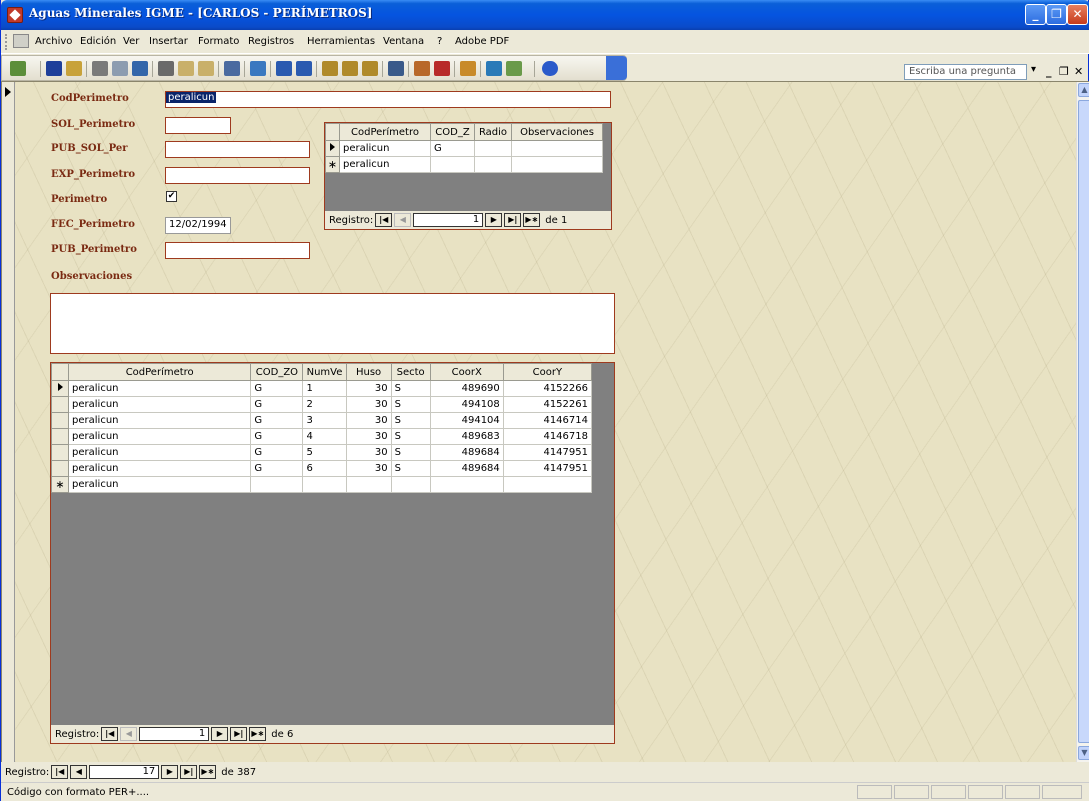  Describe the element at coordinates (186, 68) in the screenshot. I see `copy-icon` at that location.